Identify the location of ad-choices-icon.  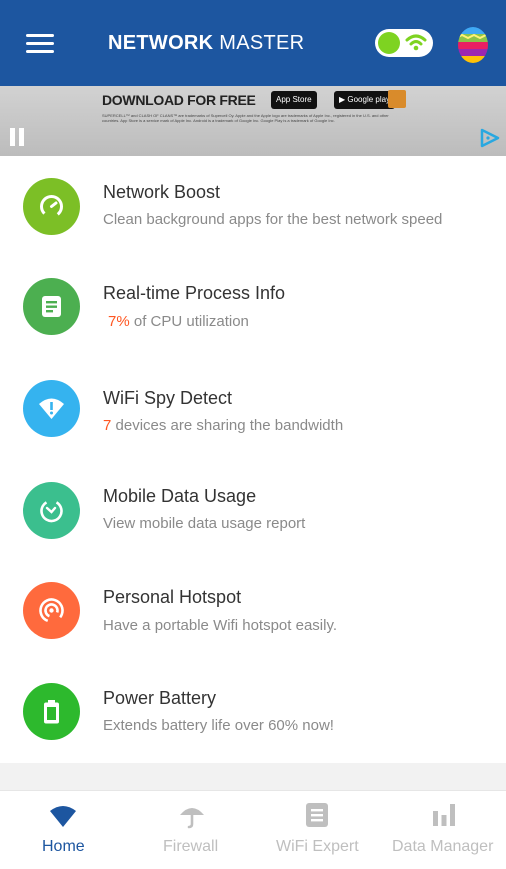
(490, 138).